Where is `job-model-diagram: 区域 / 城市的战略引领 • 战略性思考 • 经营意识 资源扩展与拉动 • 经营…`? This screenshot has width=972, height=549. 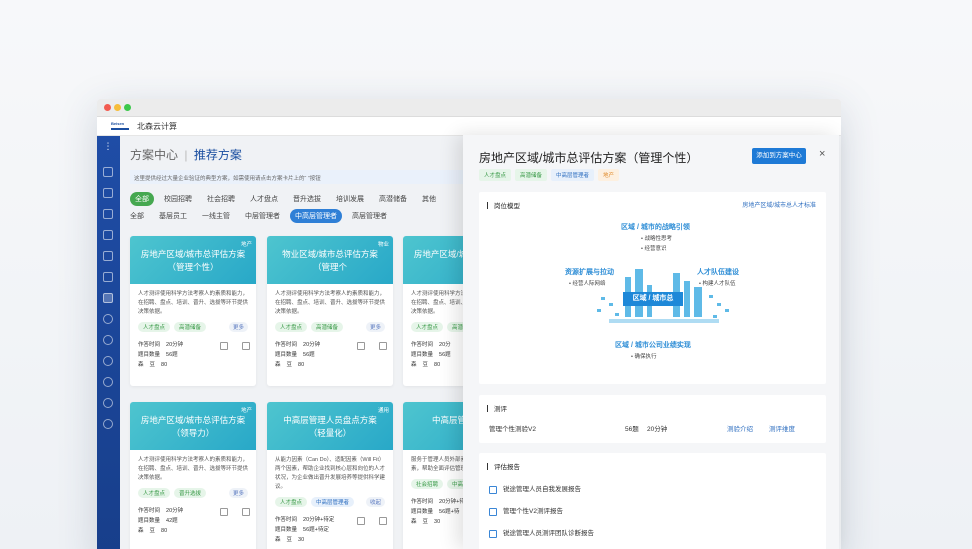 job-model-diagram: 区域 / 城市的战略引领 • 战略性思考 • 经营意识 资源扩展与拉动 • 经营… is located at coordinates (654, 297).